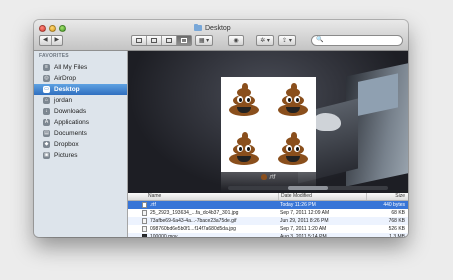 This screenshot has height=280, width=453. I want to click on file-name-cell: 25_2923_193634_...fa_dc4b37_301.jpg, so click(203, 213).